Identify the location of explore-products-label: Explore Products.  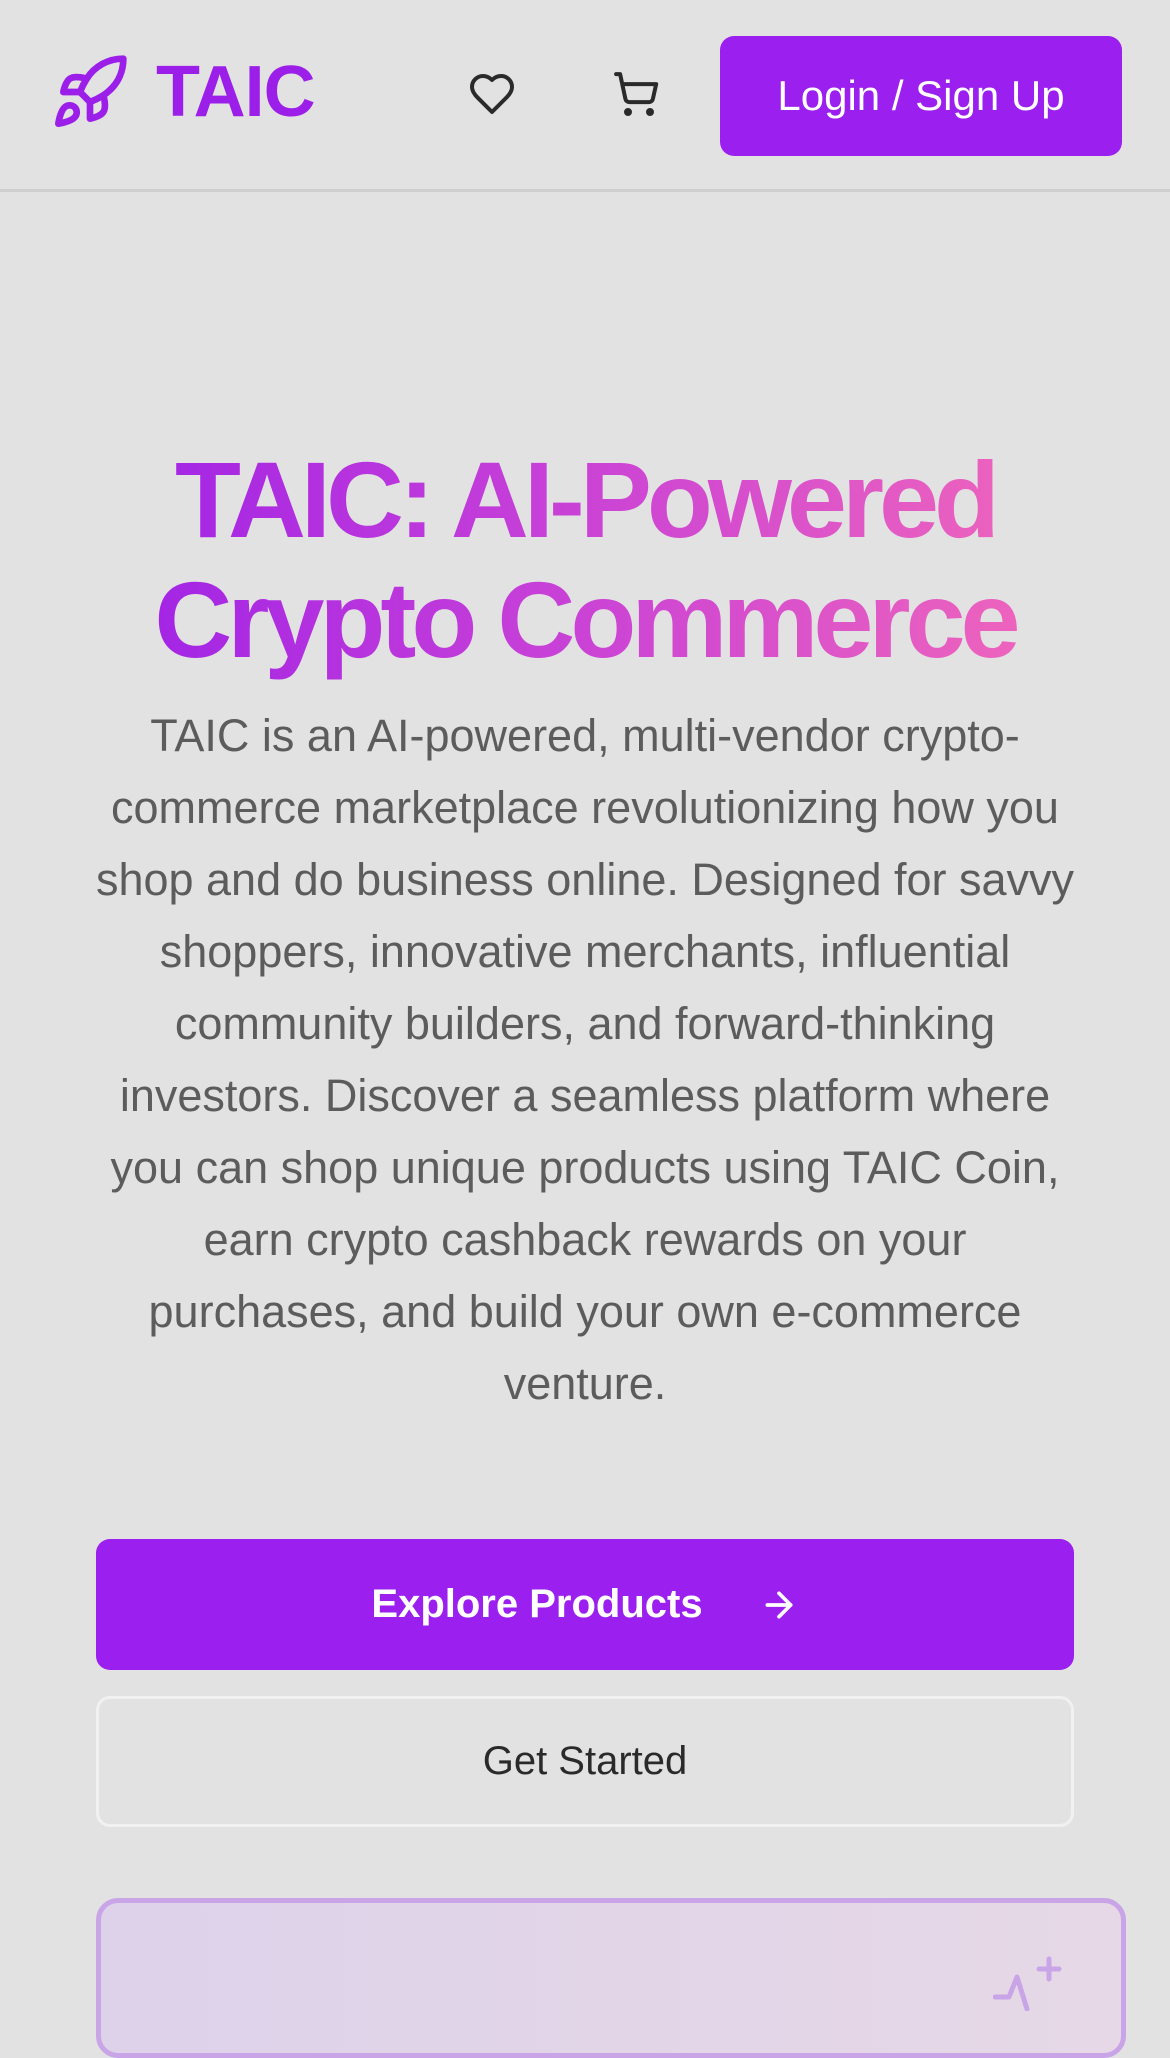
(537, 1604).